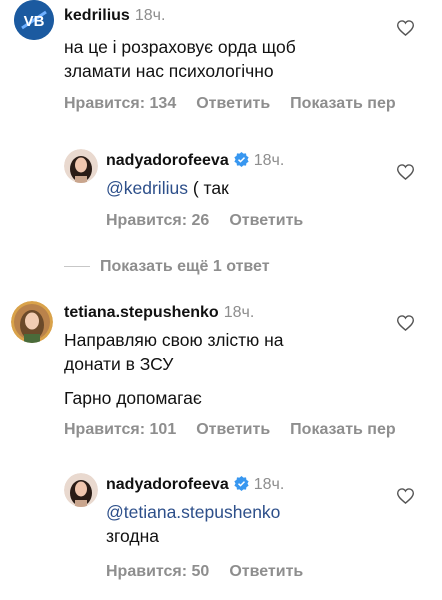 The image size is (442, 600). I want to click on comment-line: на це і розраховує орда щоб, so click(180, 47).